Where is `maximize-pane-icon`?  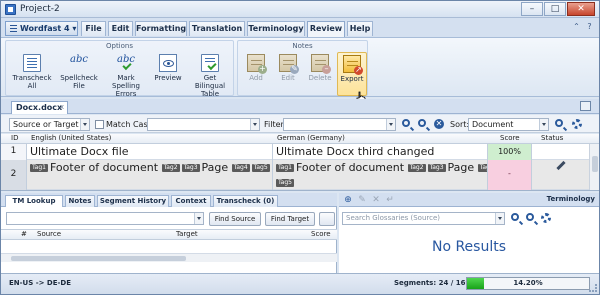 maximize-pane-icon is located at coordinates (585, 106).